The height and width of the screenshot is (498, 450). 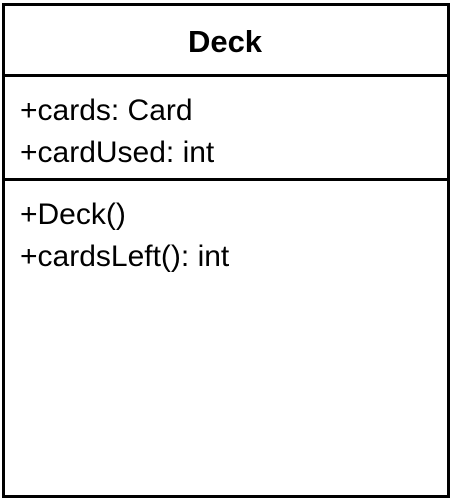 I want to click on operation-item: +cardsLeft(): int, so click(x=125, y=256).